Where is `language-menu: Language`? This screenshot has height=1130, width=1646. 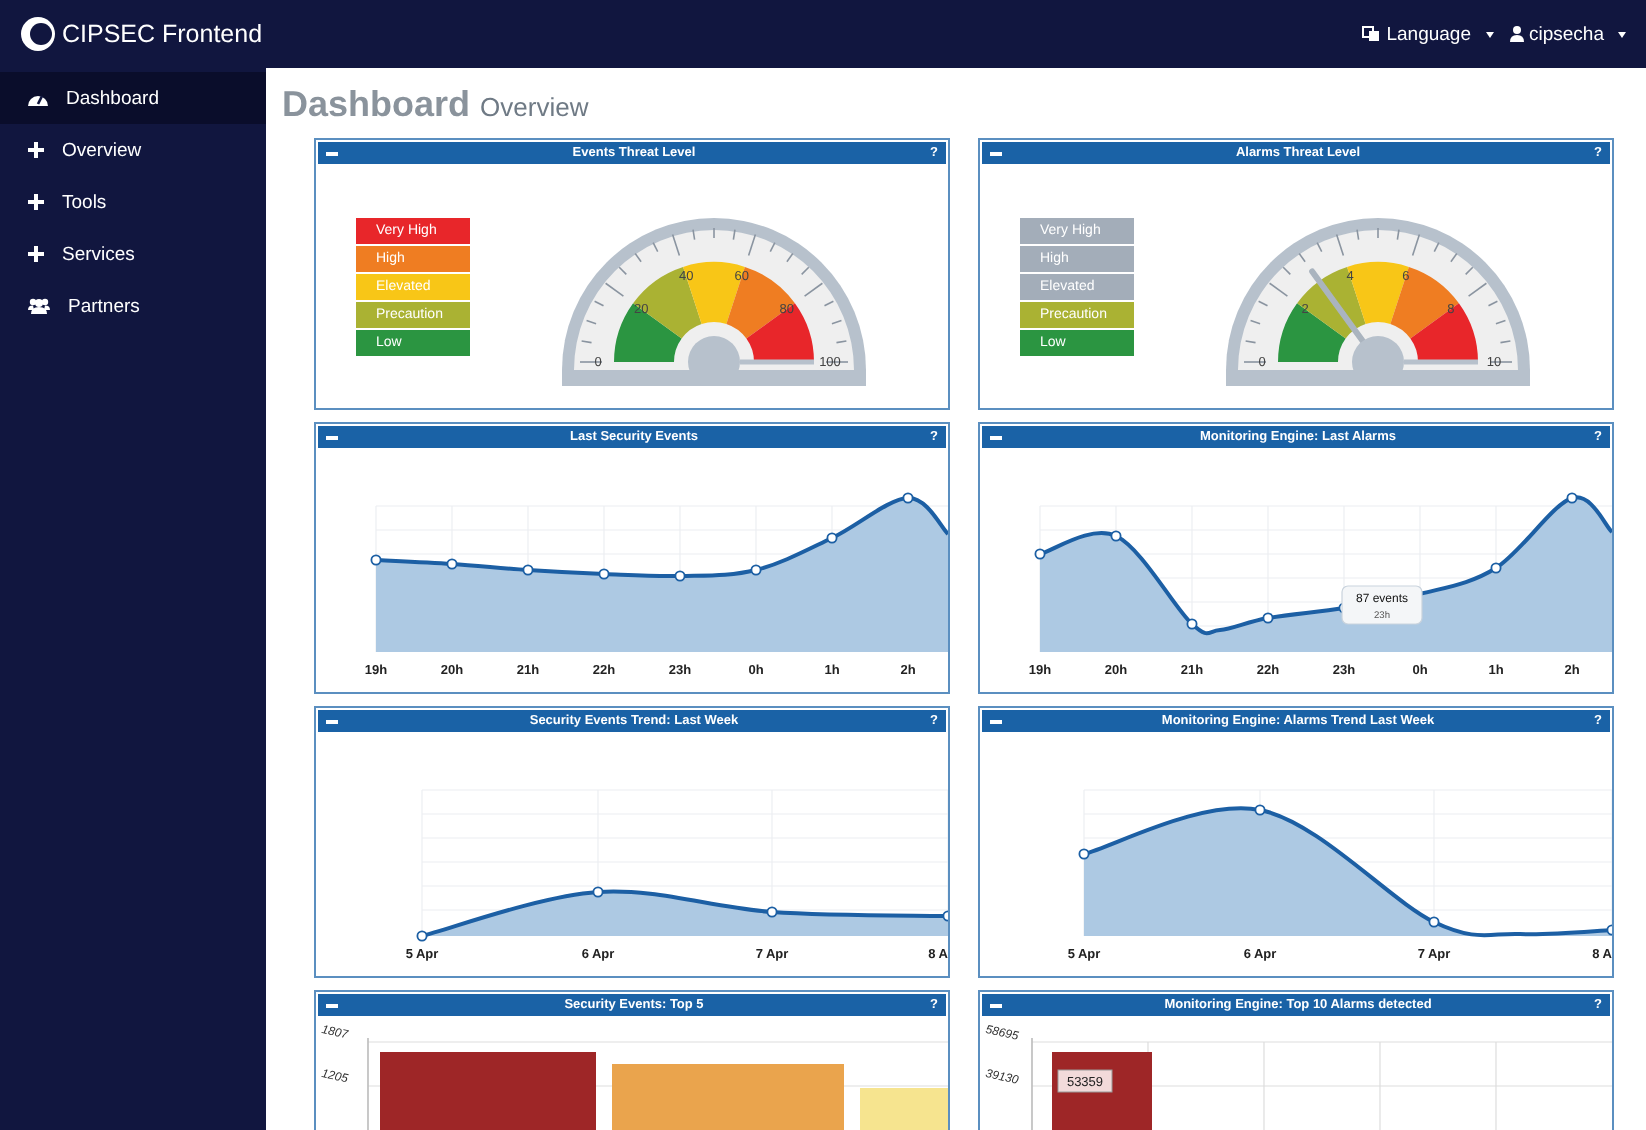
language-menu: Language is located at coordinates (1427, 34).